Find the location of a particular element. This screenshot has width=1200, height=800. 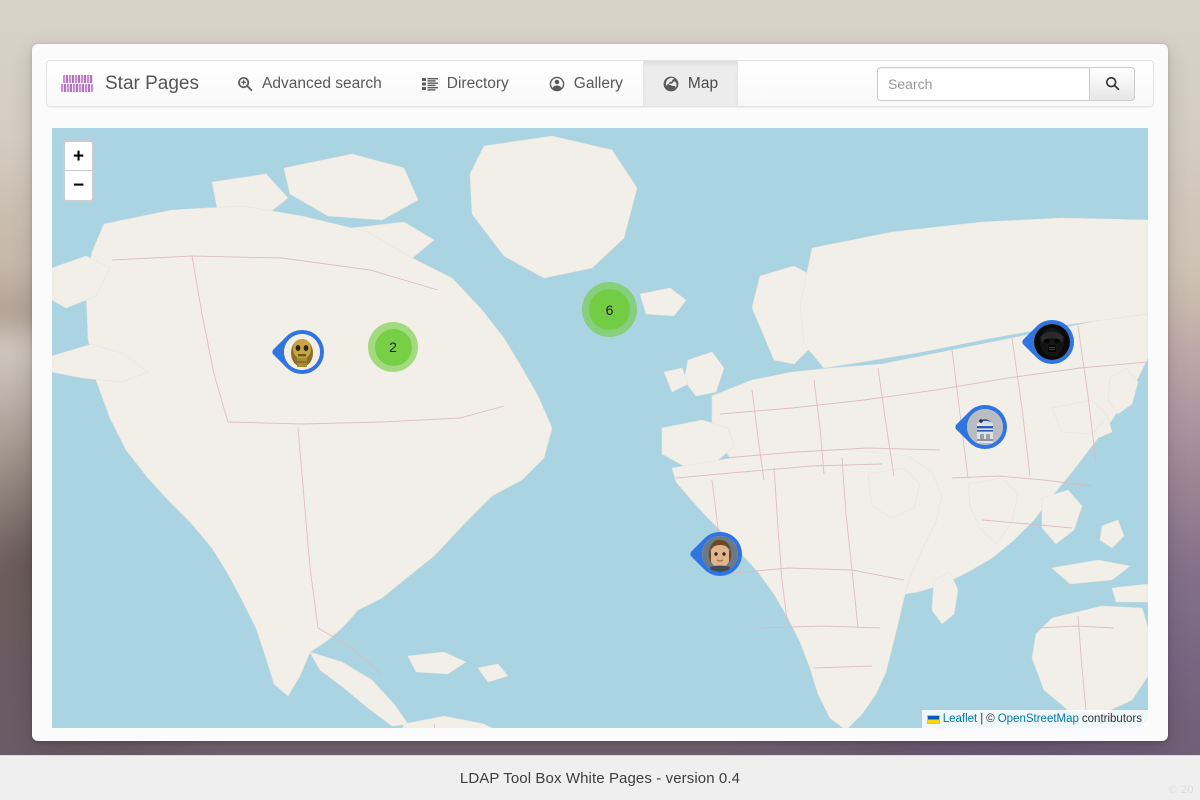

marker-avatar-philippines is located at coordinates (985, 427).